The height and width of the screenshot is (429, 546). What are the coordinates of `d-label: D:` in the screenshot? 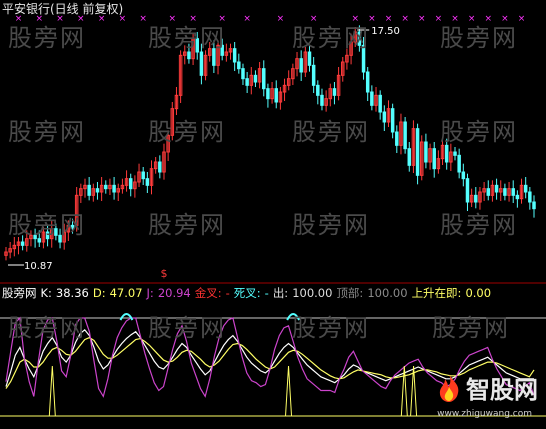 It's located at (99, 293).